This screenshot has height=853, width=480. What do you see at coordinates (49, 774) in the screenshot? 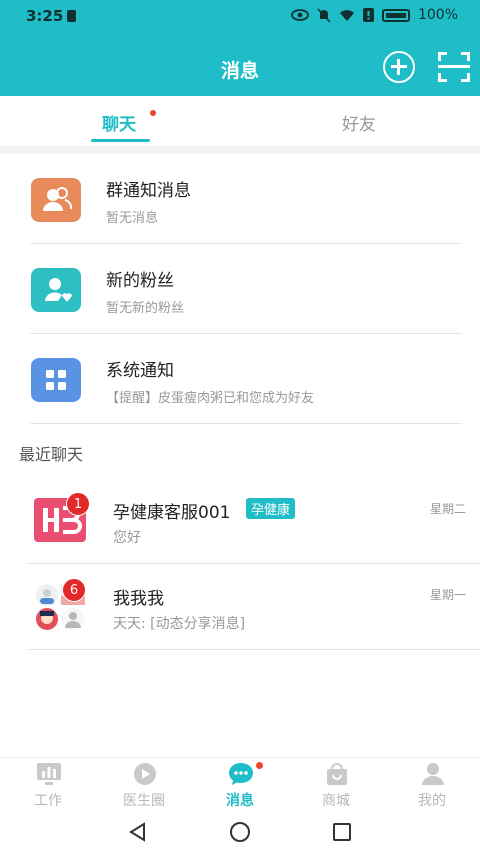
I see `work-chart-icon` at bounding box center [49, 774].